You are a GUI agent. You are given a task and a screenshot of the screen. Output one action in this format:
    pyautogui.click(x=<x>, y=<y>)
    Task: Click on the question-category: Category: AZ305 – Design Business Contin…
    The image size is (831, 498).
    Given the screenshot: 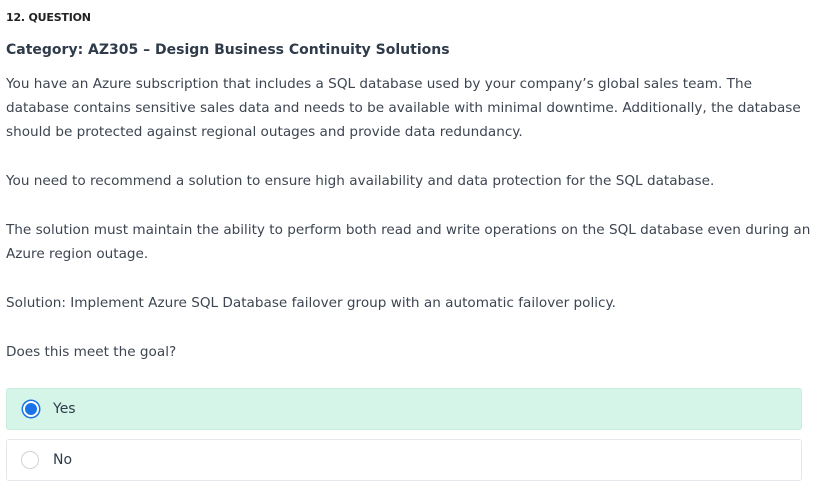 What is the action you would take?
    pyautogui.click(x=228, y=50)
    